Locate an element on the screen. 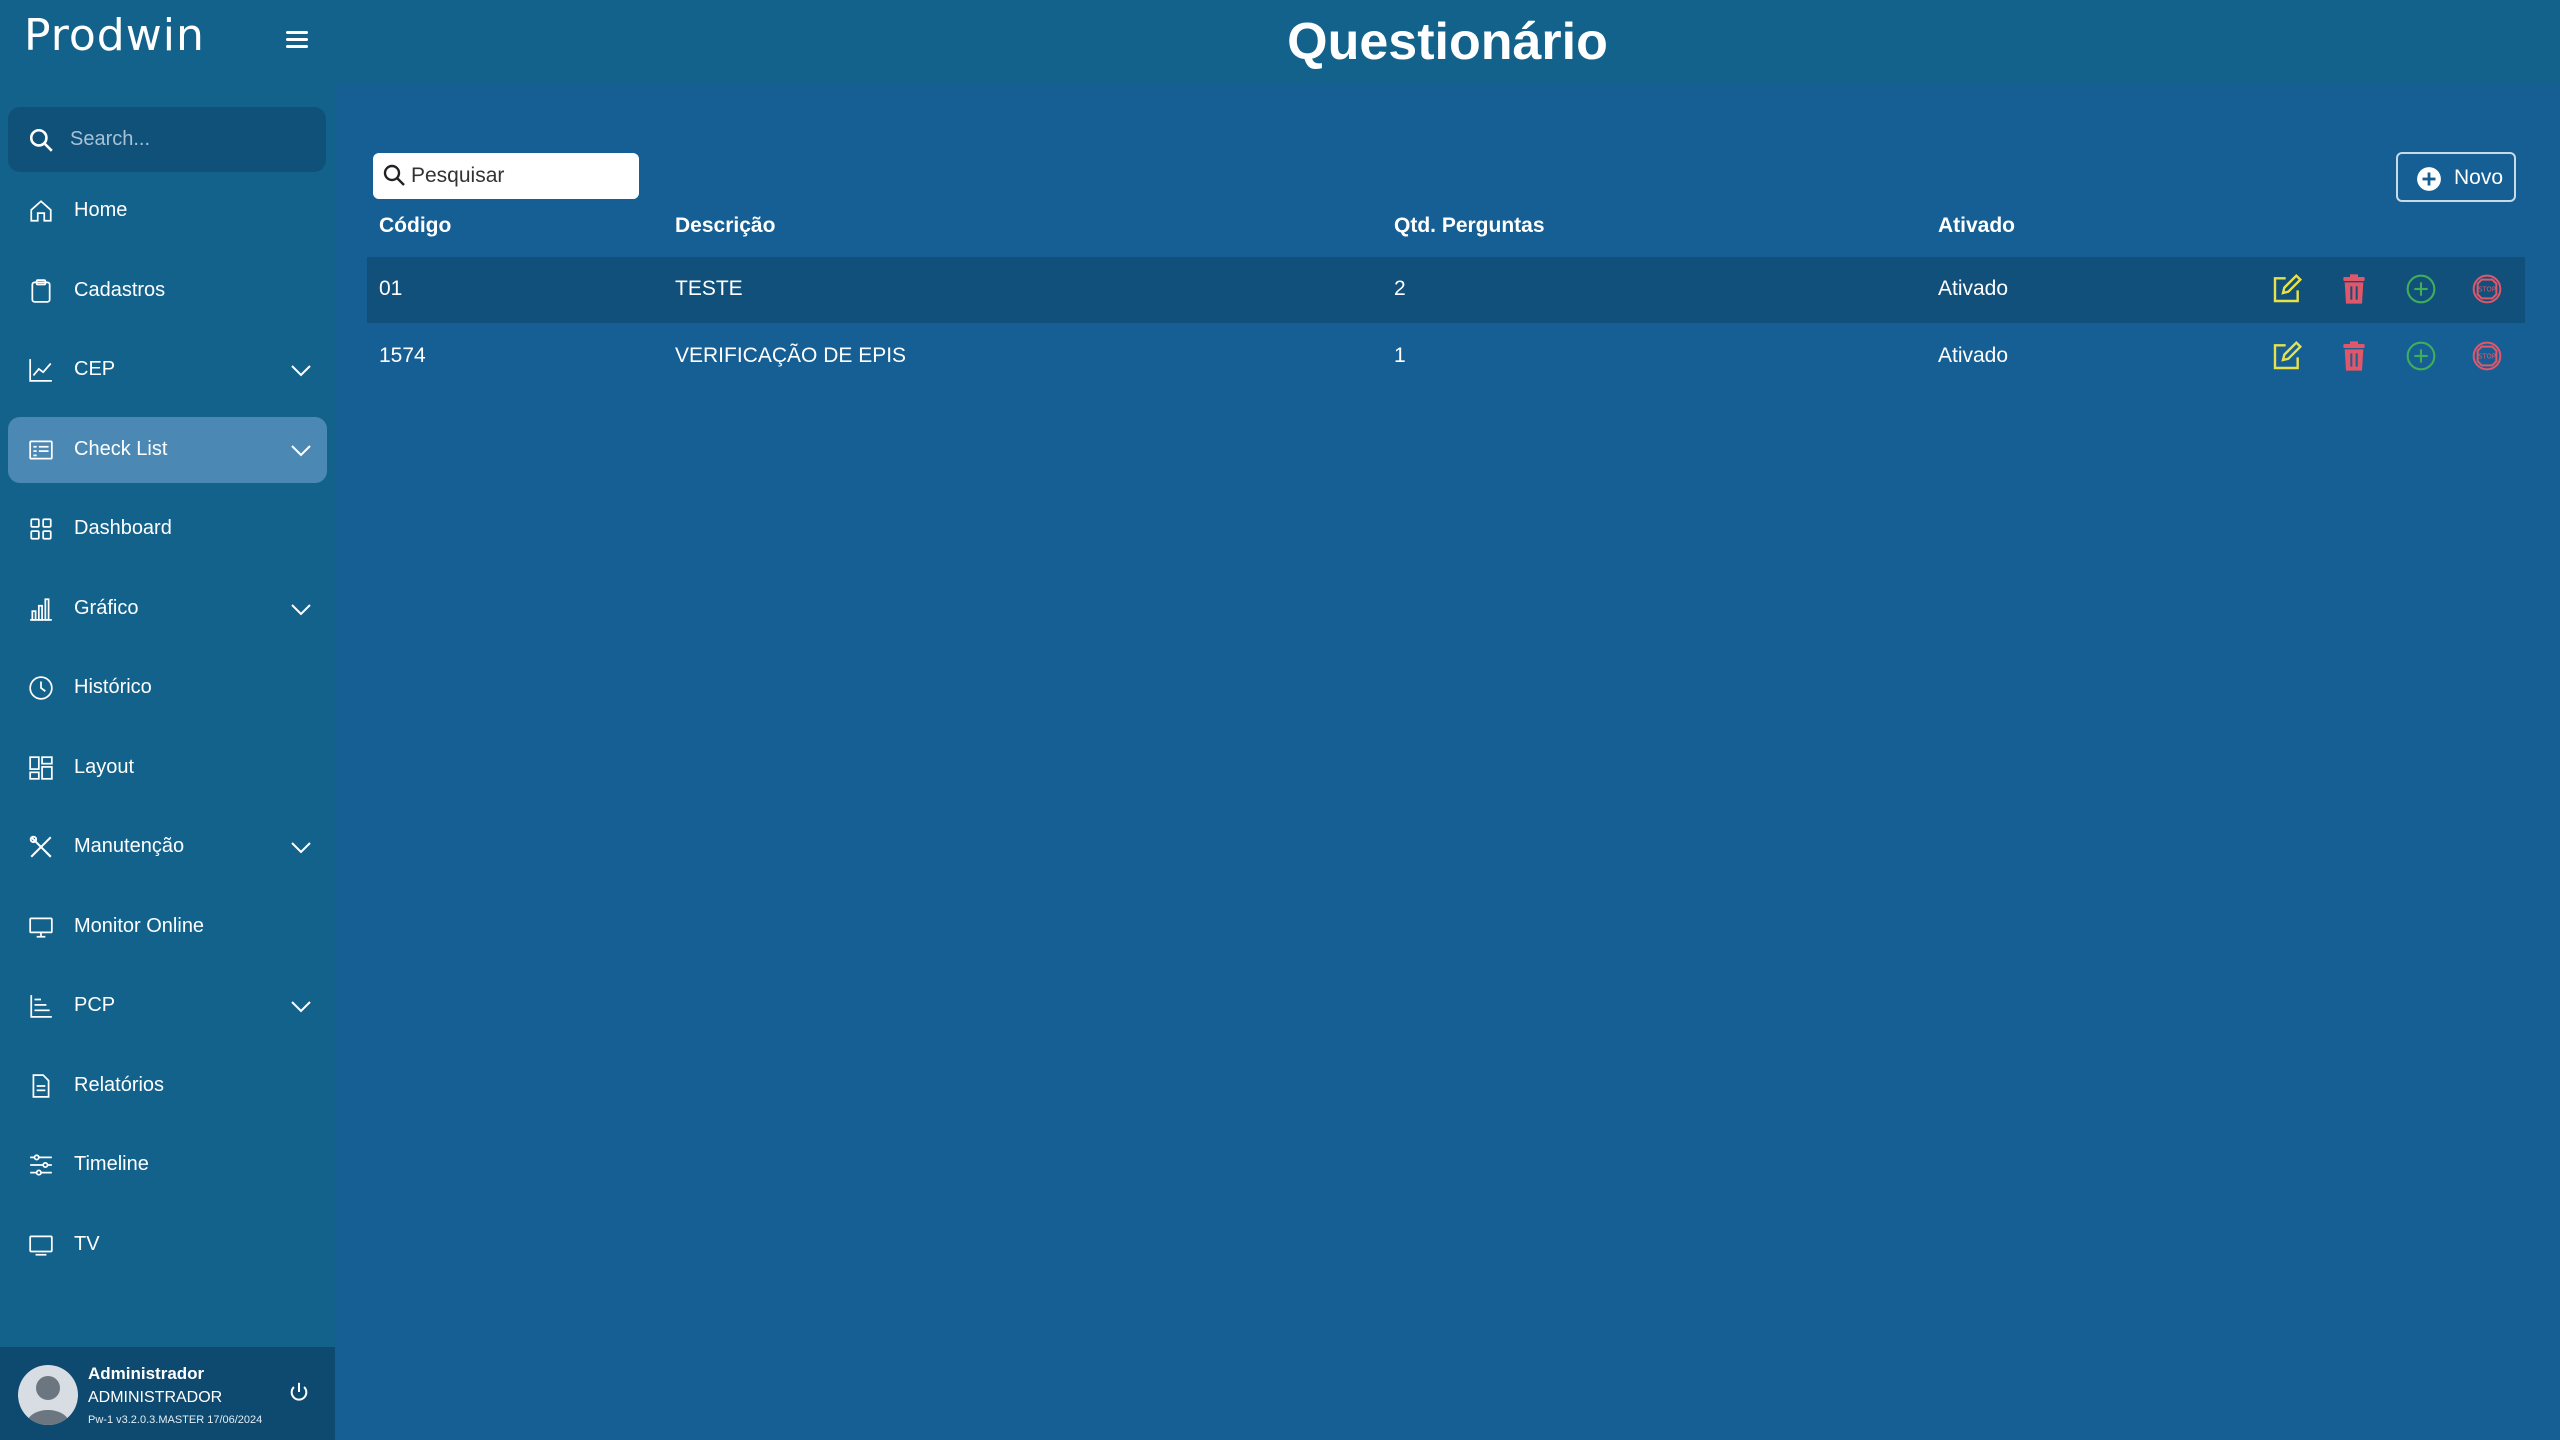  sidebar-item-layout: Layout is located at coordinates (167, 768).